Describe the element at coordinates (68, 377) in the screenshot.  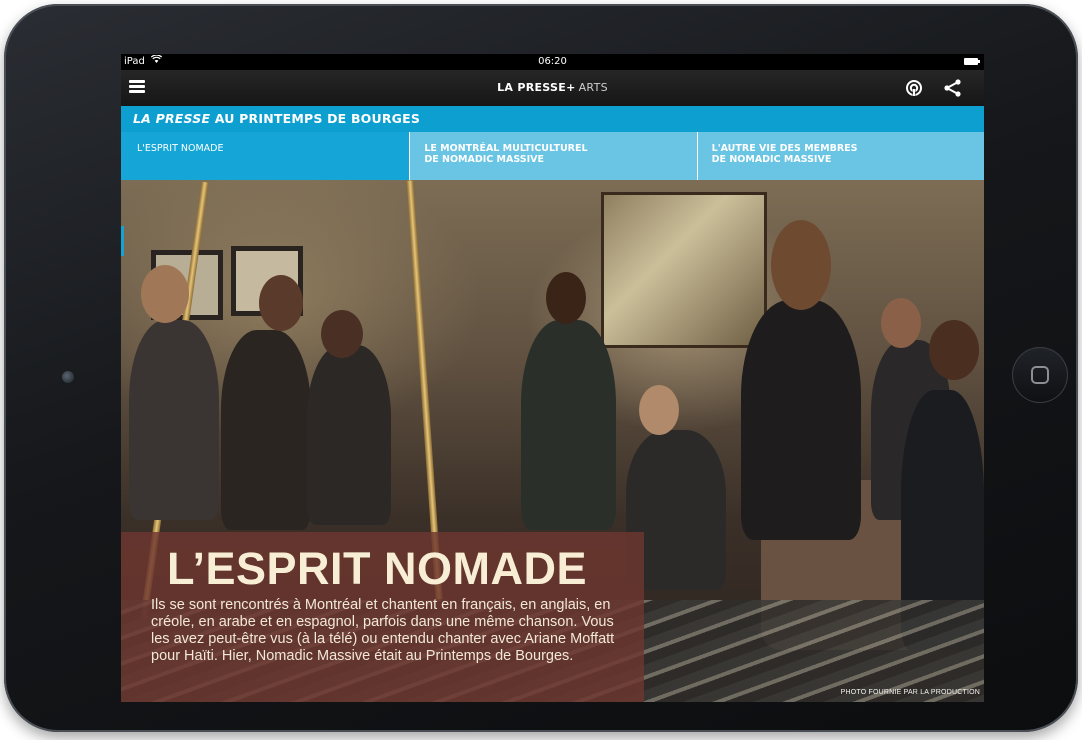
I see `front-camera` at that location.